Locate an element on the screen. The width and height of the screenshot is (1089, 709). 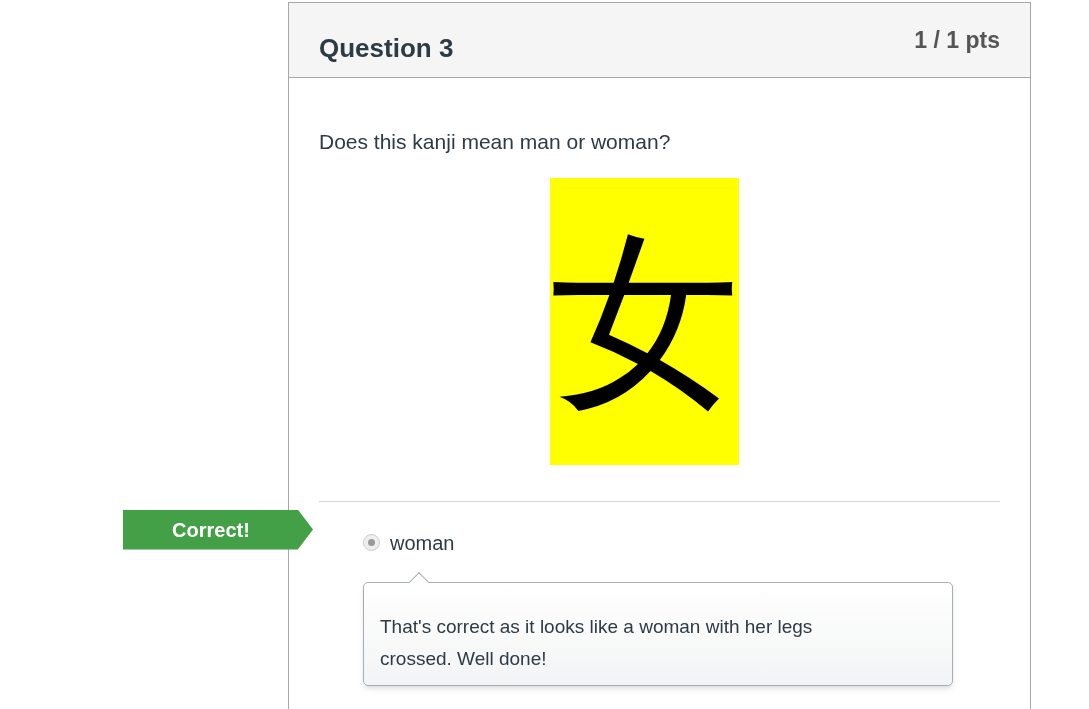
radio-button is located at coordinates (371, 542).